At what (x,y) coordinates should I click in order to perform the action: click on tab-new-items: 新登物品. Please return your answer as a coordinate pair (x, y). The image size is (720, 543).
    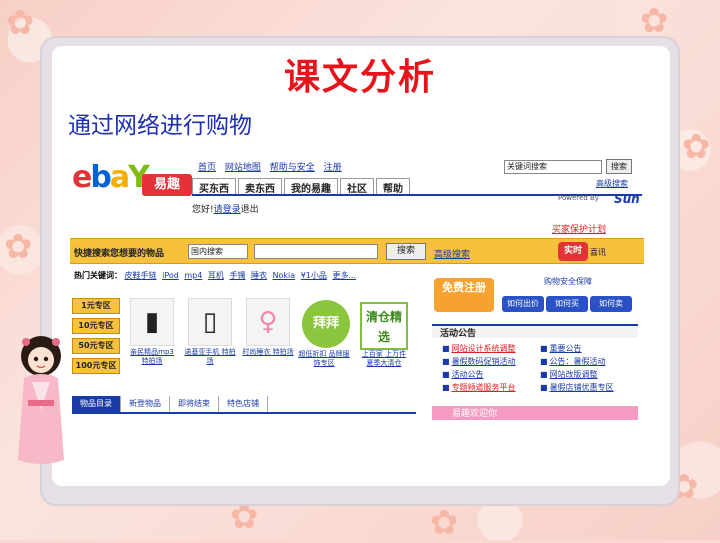
    Looking at the image, I should click on (145, 404).